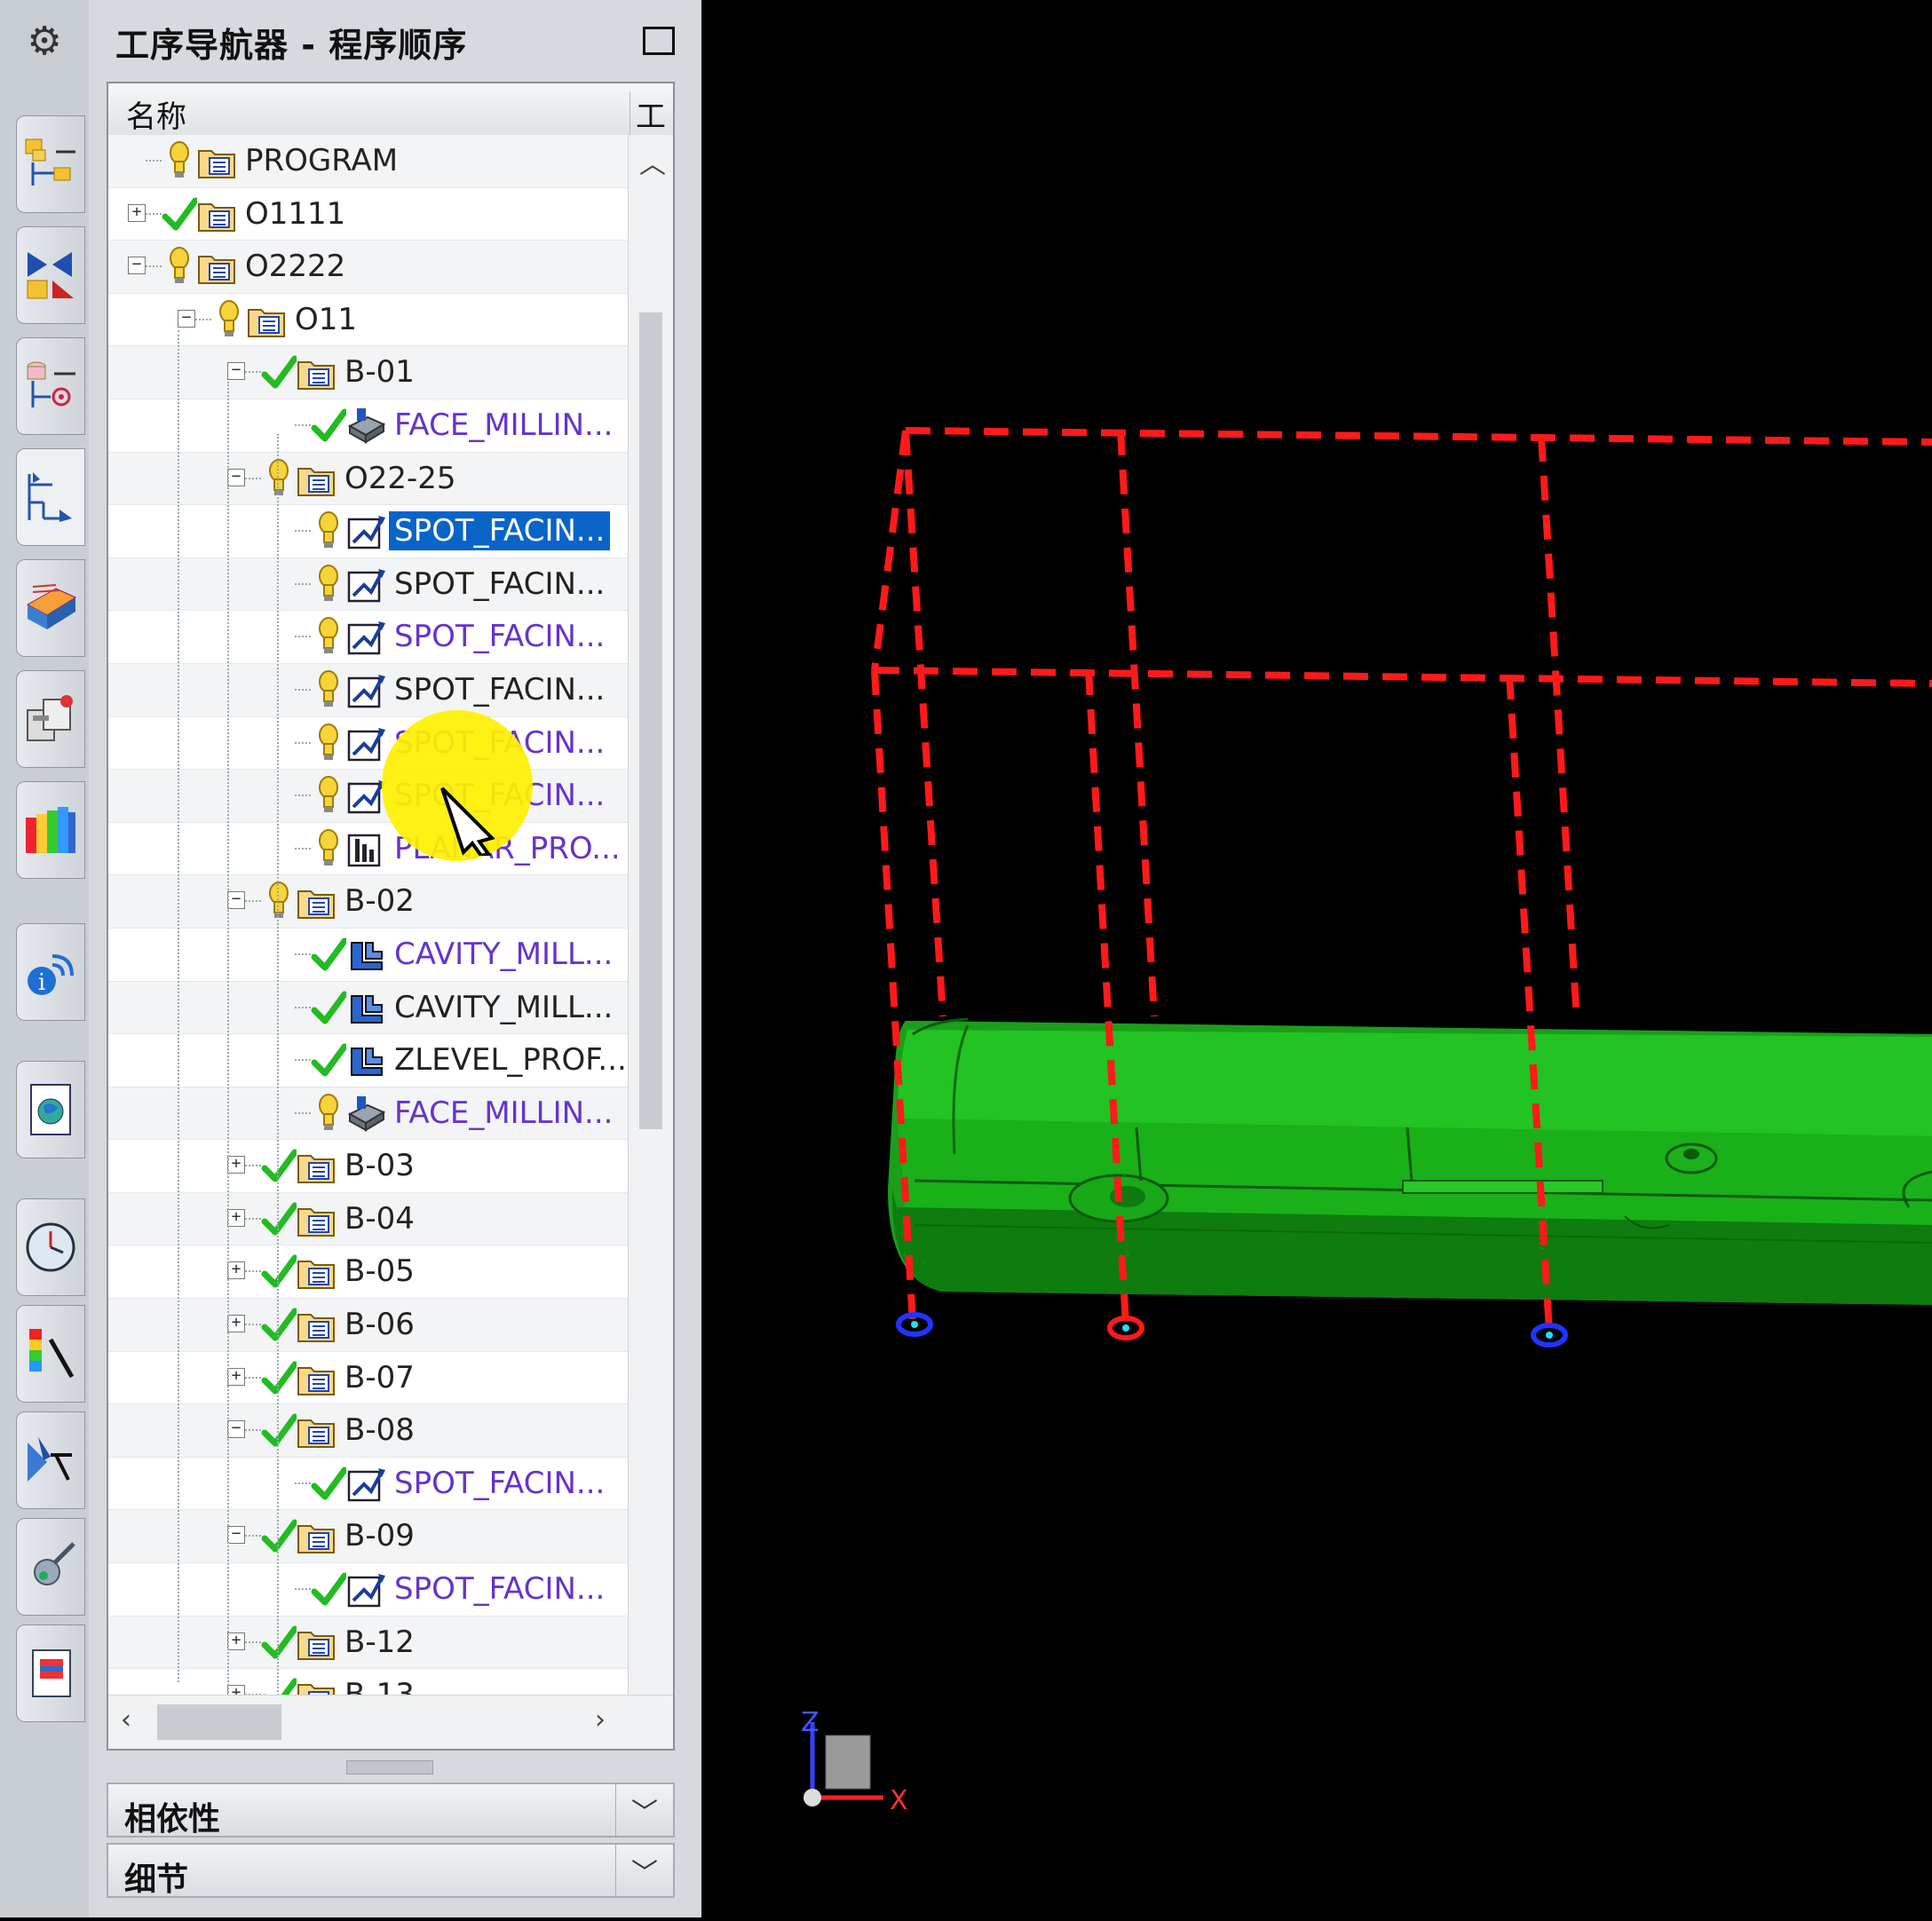  What do you see at coordinates (379, 901) in the screenshot?
I see `tree-row-label: B-02` at bounding box center [379, 901].